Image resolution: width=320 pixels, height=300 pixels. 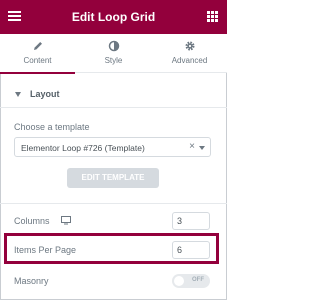 What do you see at coordinates (37, 60) in the screenshot?
I see `tab-content-label: Content` at bounding box center [37, 60].